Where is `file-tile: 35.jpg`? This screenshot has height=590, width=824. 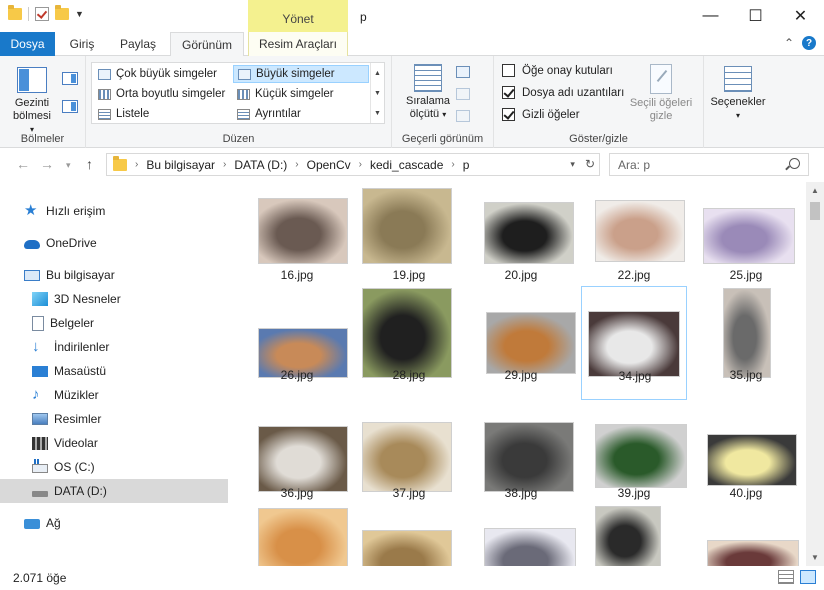
file-tile: 35.jpg is located at coordinates (746, 343).